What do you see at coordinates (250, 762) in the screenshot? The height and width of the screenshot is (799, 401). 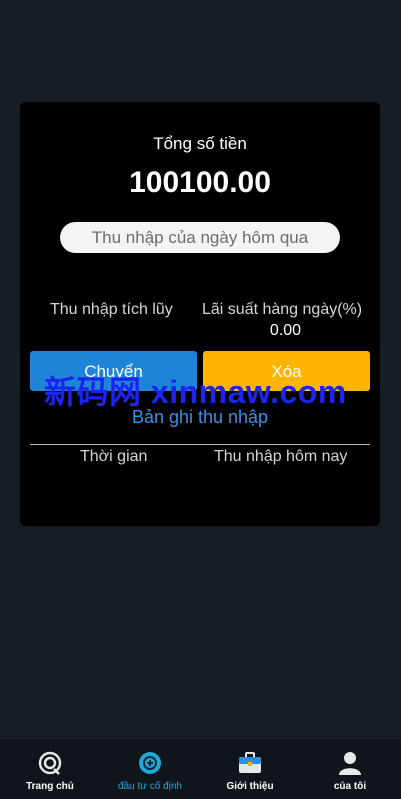 I see `briefcase-icon` at bounding box center [250, 762].